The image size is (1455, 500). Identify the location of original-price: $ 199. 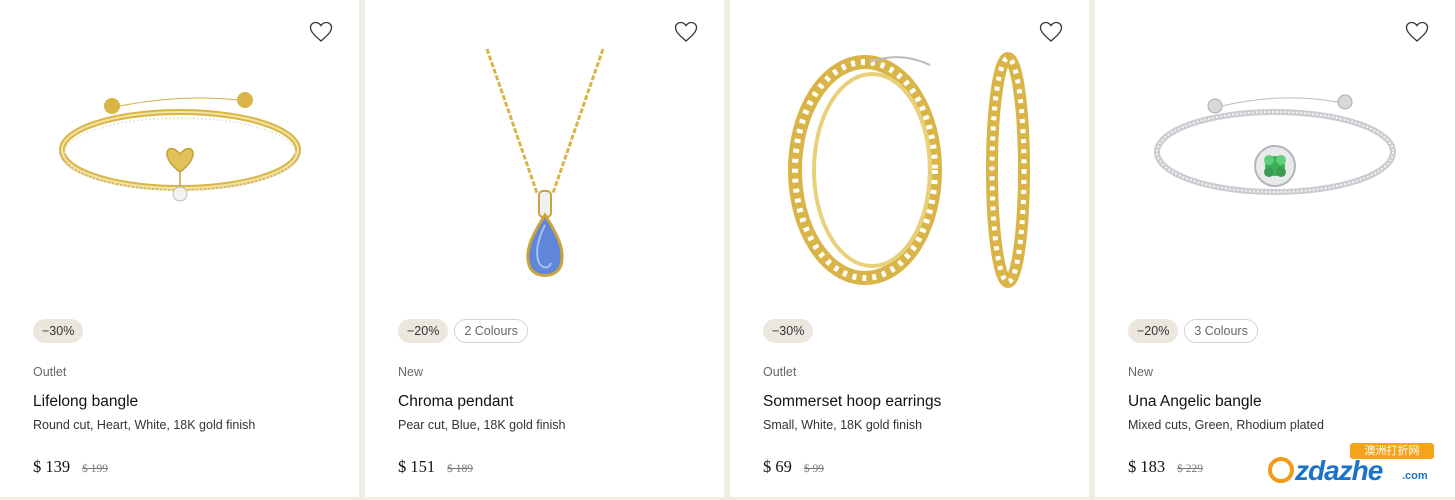
(95, 469).